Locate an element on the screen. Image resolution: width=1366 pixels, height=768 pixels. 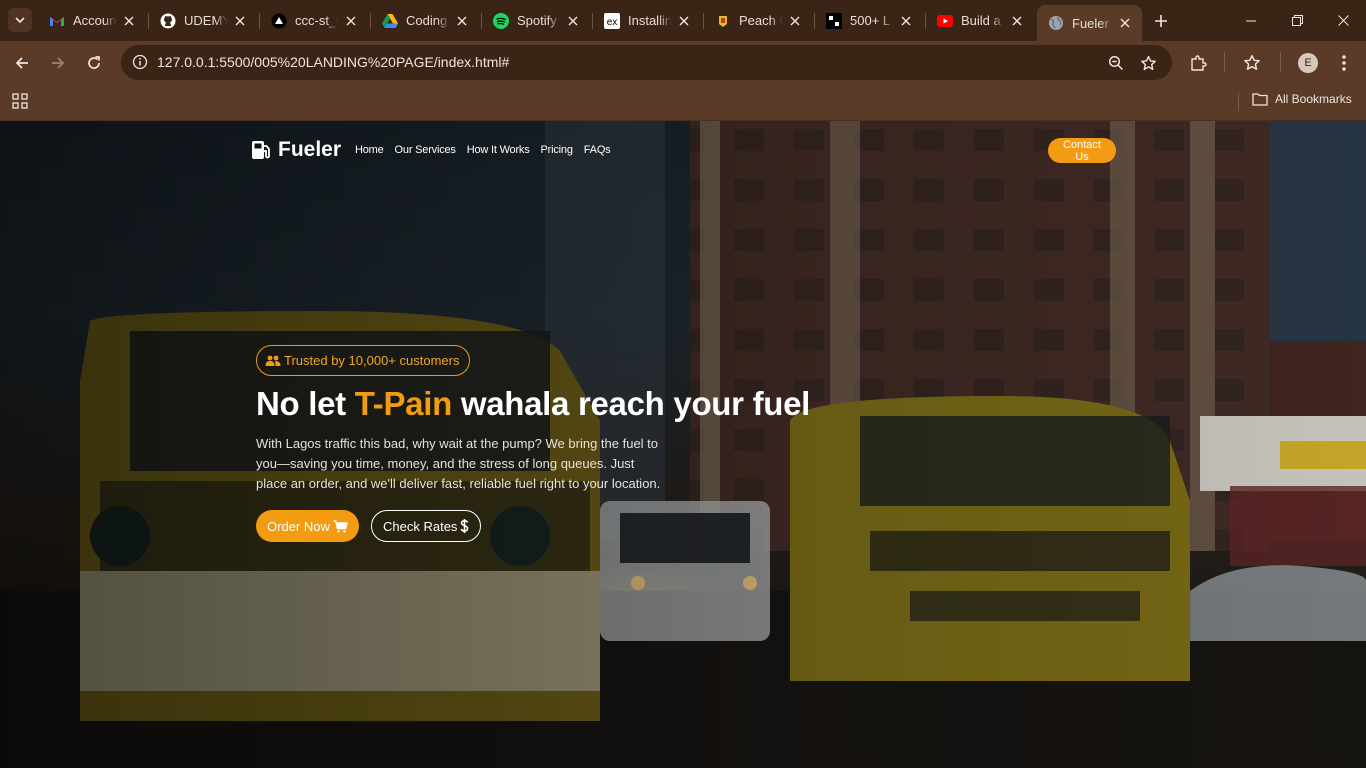
tab-label: Installin is located at coordinates (650, 20).